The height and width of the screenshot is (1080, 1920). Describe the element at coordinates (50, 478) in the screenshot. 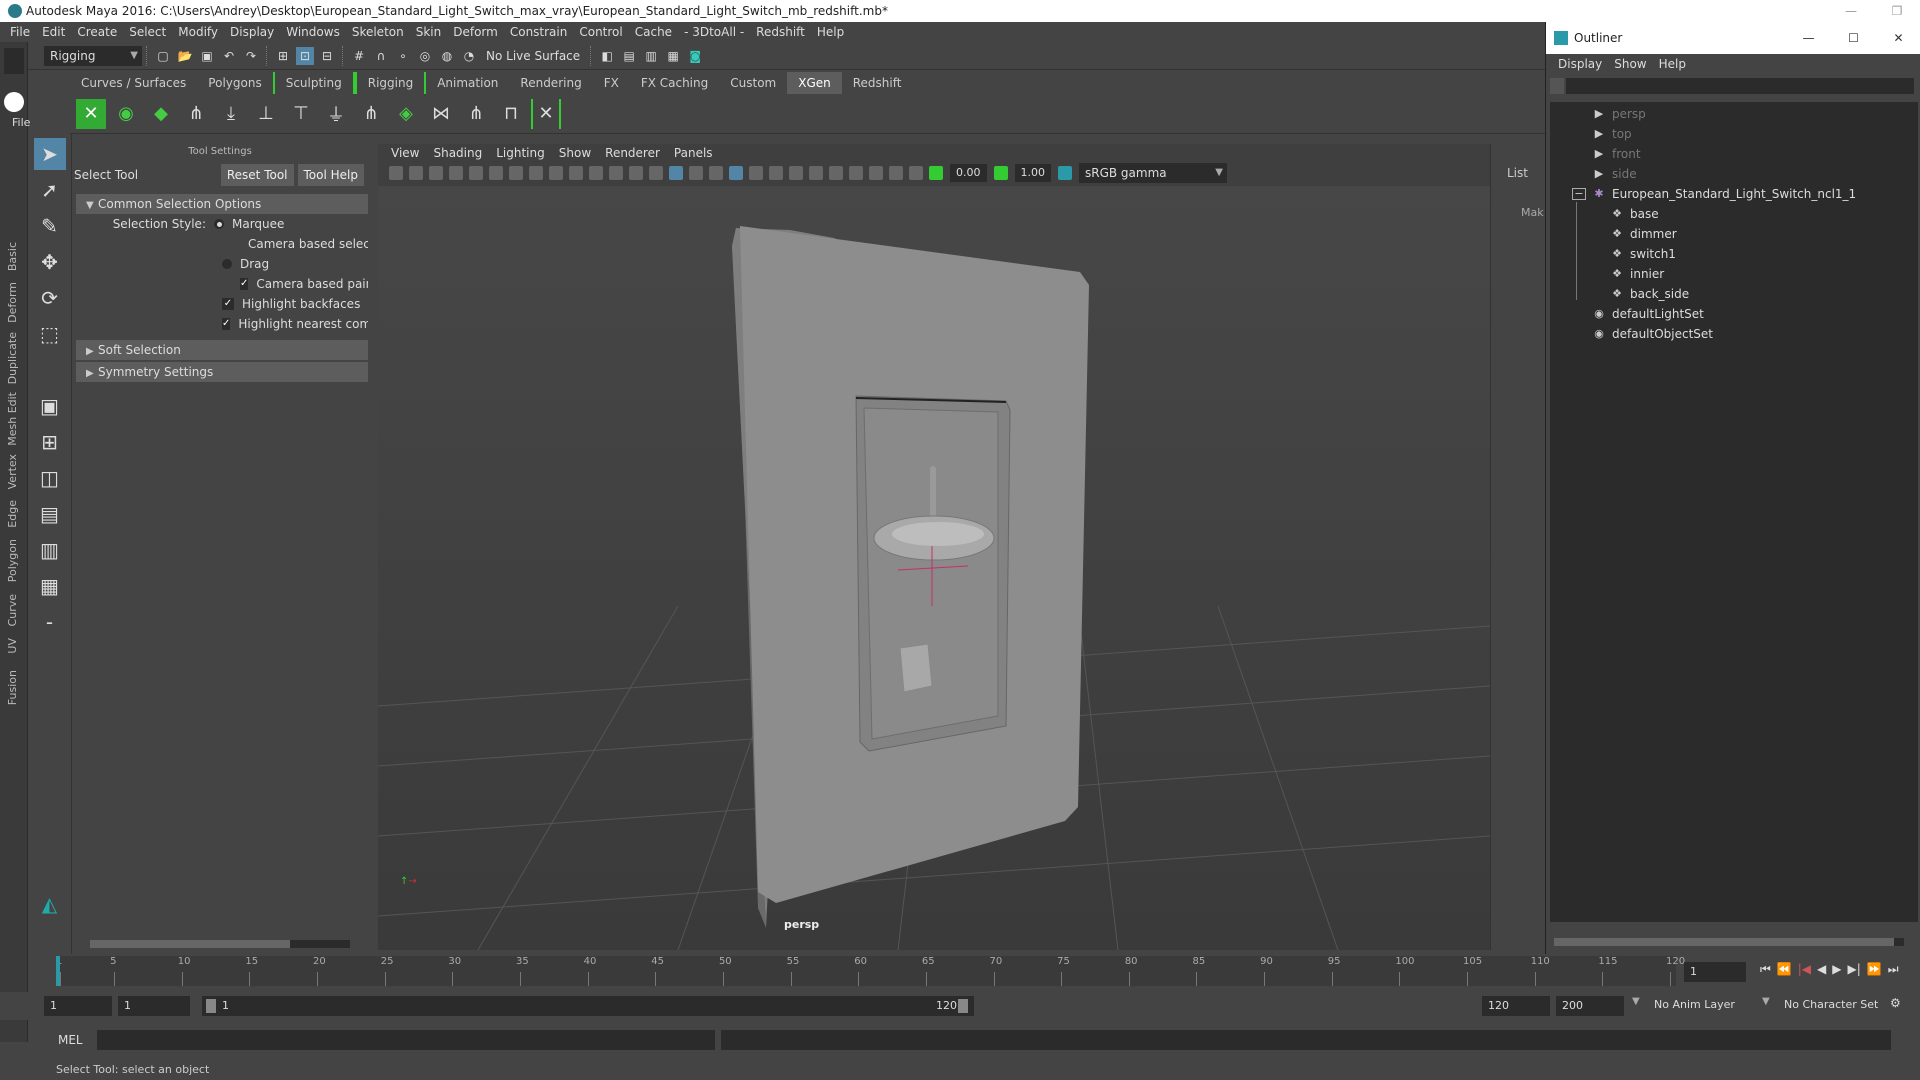

I see `side-by-side-layout-icon: ◫` at that location.